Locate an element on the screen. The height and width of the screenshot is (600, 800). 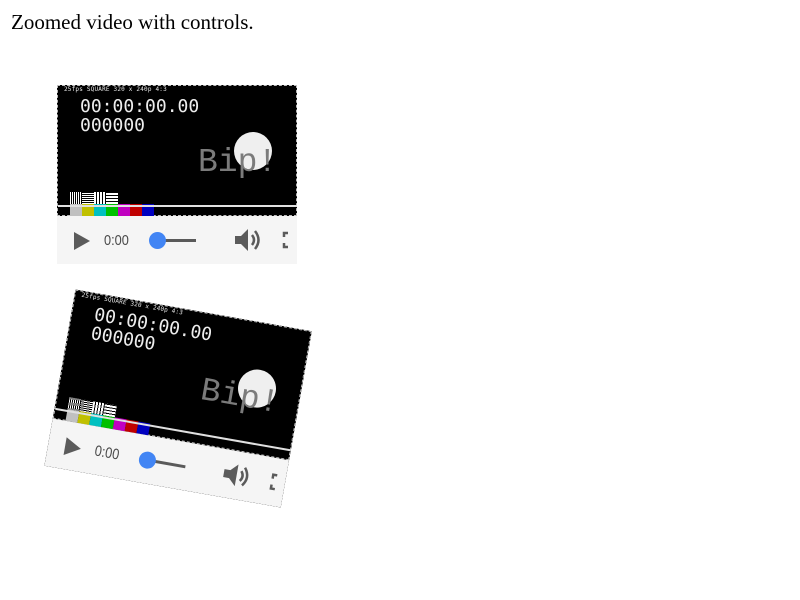
video-format-label: 25fps SQUARE 320 x 240p 4:3 is located at coordinates (115, 89).